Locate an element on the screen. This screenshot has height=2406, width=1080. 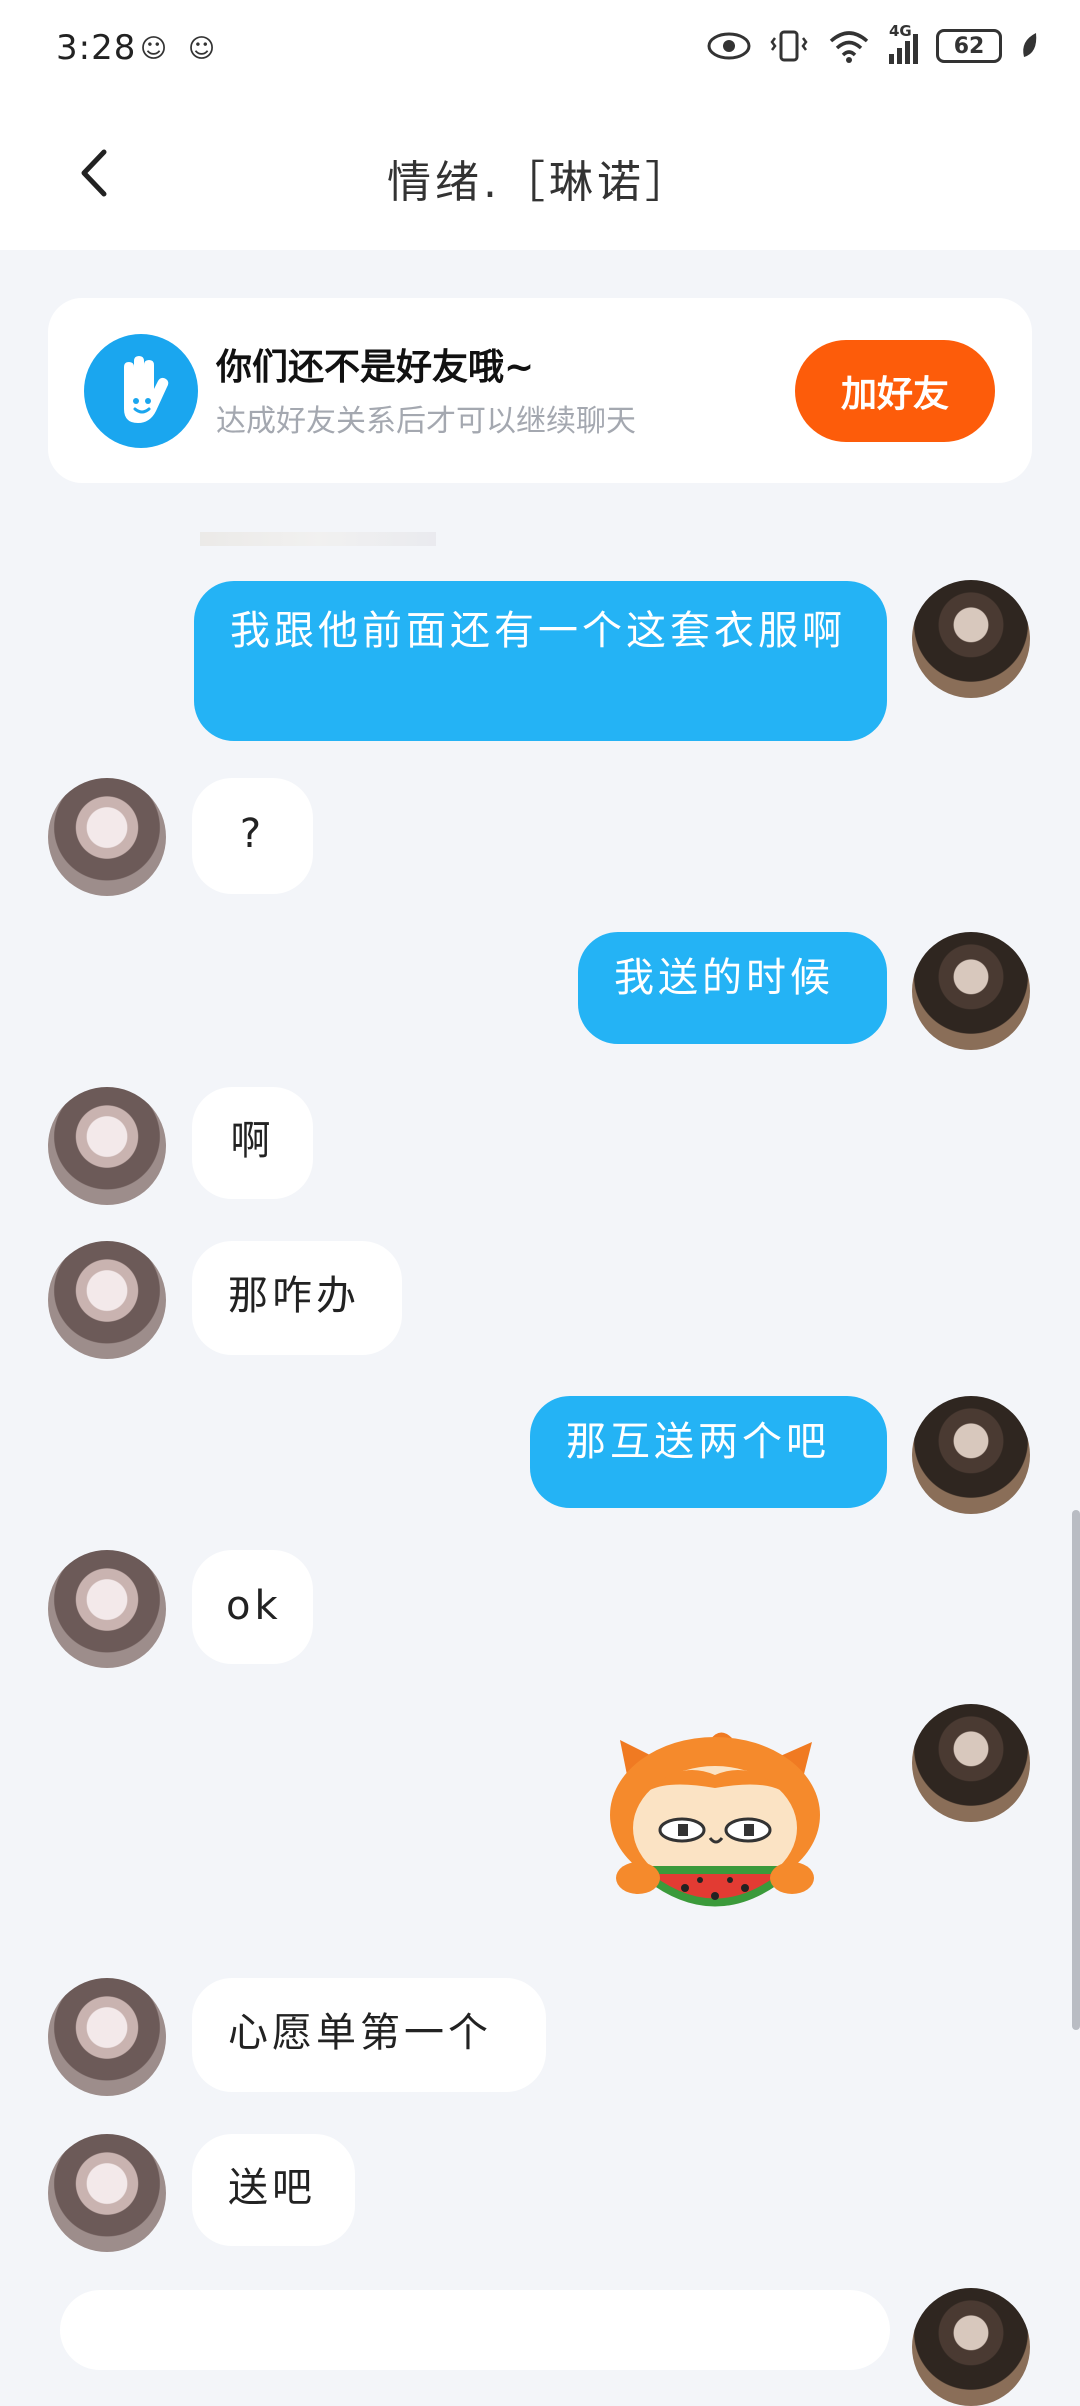
cellular-signal-icon: 4G is located at coordinates (903, 43).